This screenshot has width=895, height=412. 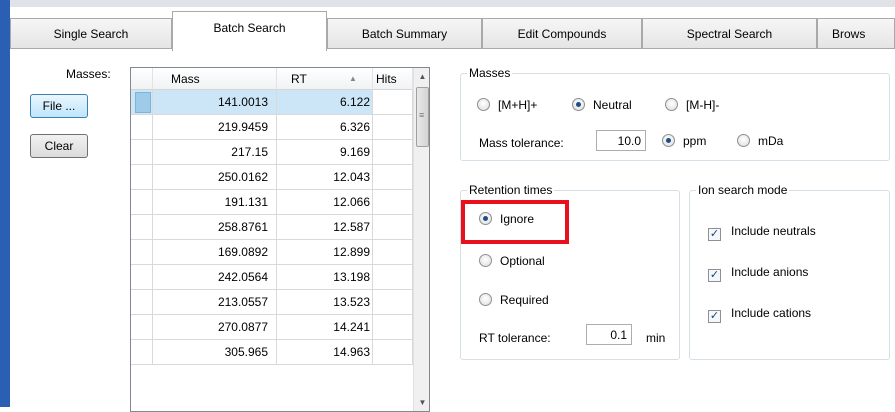 I want to click on table-row: 141.0013 6.122, so click(x=272, y=102).